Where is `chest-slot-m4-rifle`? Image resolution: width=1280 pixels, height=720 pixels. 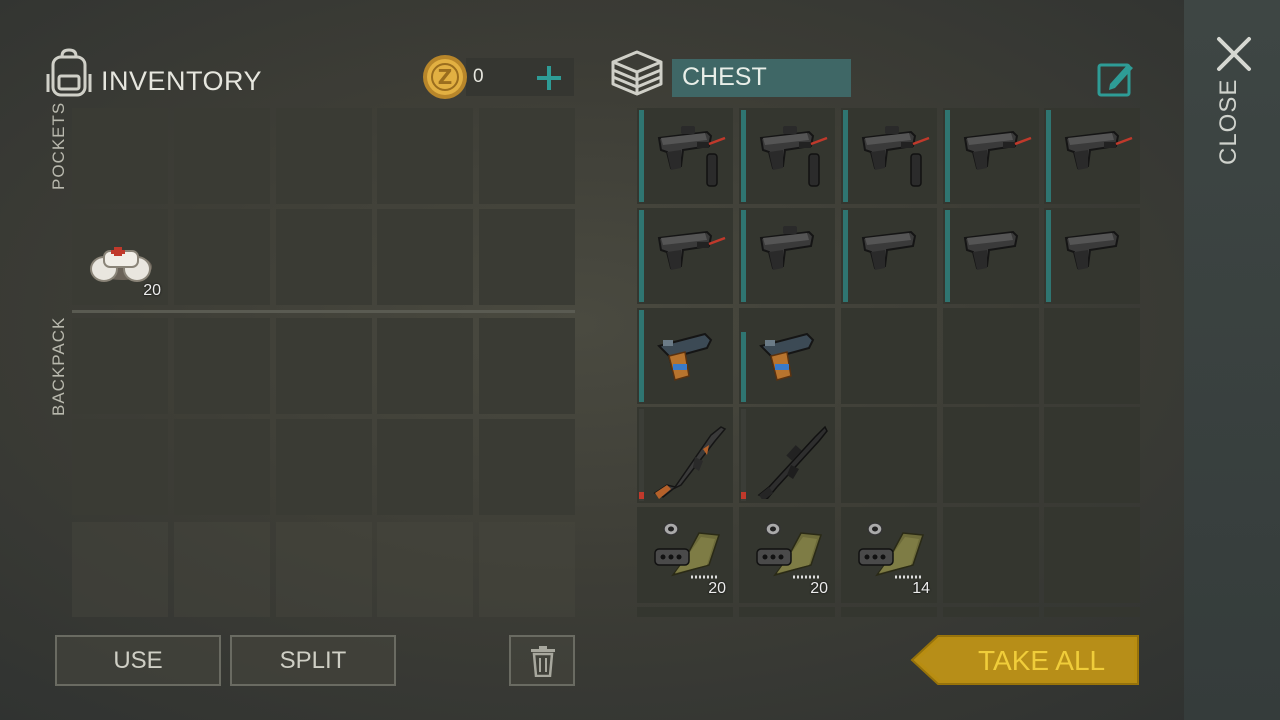
chest-slot-m4-rifle is located at coordinates (787, 455).